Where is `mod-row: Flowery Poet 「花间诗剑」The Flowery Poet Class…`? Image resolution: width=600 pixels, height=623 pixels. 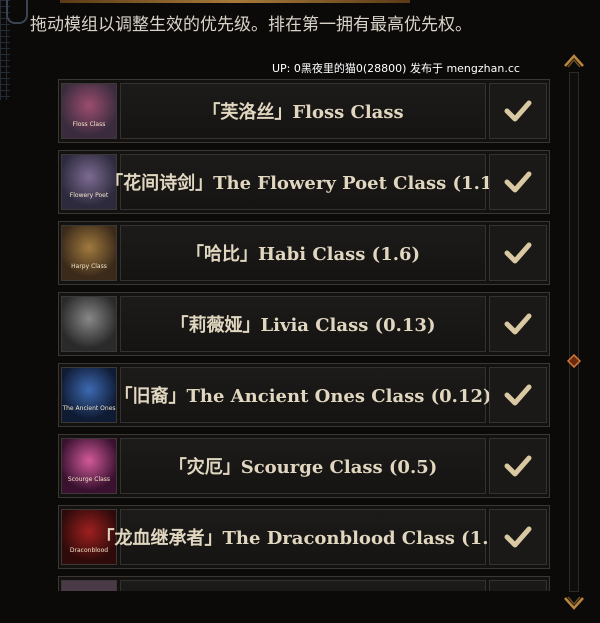
mod-row: Flowery Poet 「花间诗剑」The Flowery Poet Class… is located at coordinates (304, 182).